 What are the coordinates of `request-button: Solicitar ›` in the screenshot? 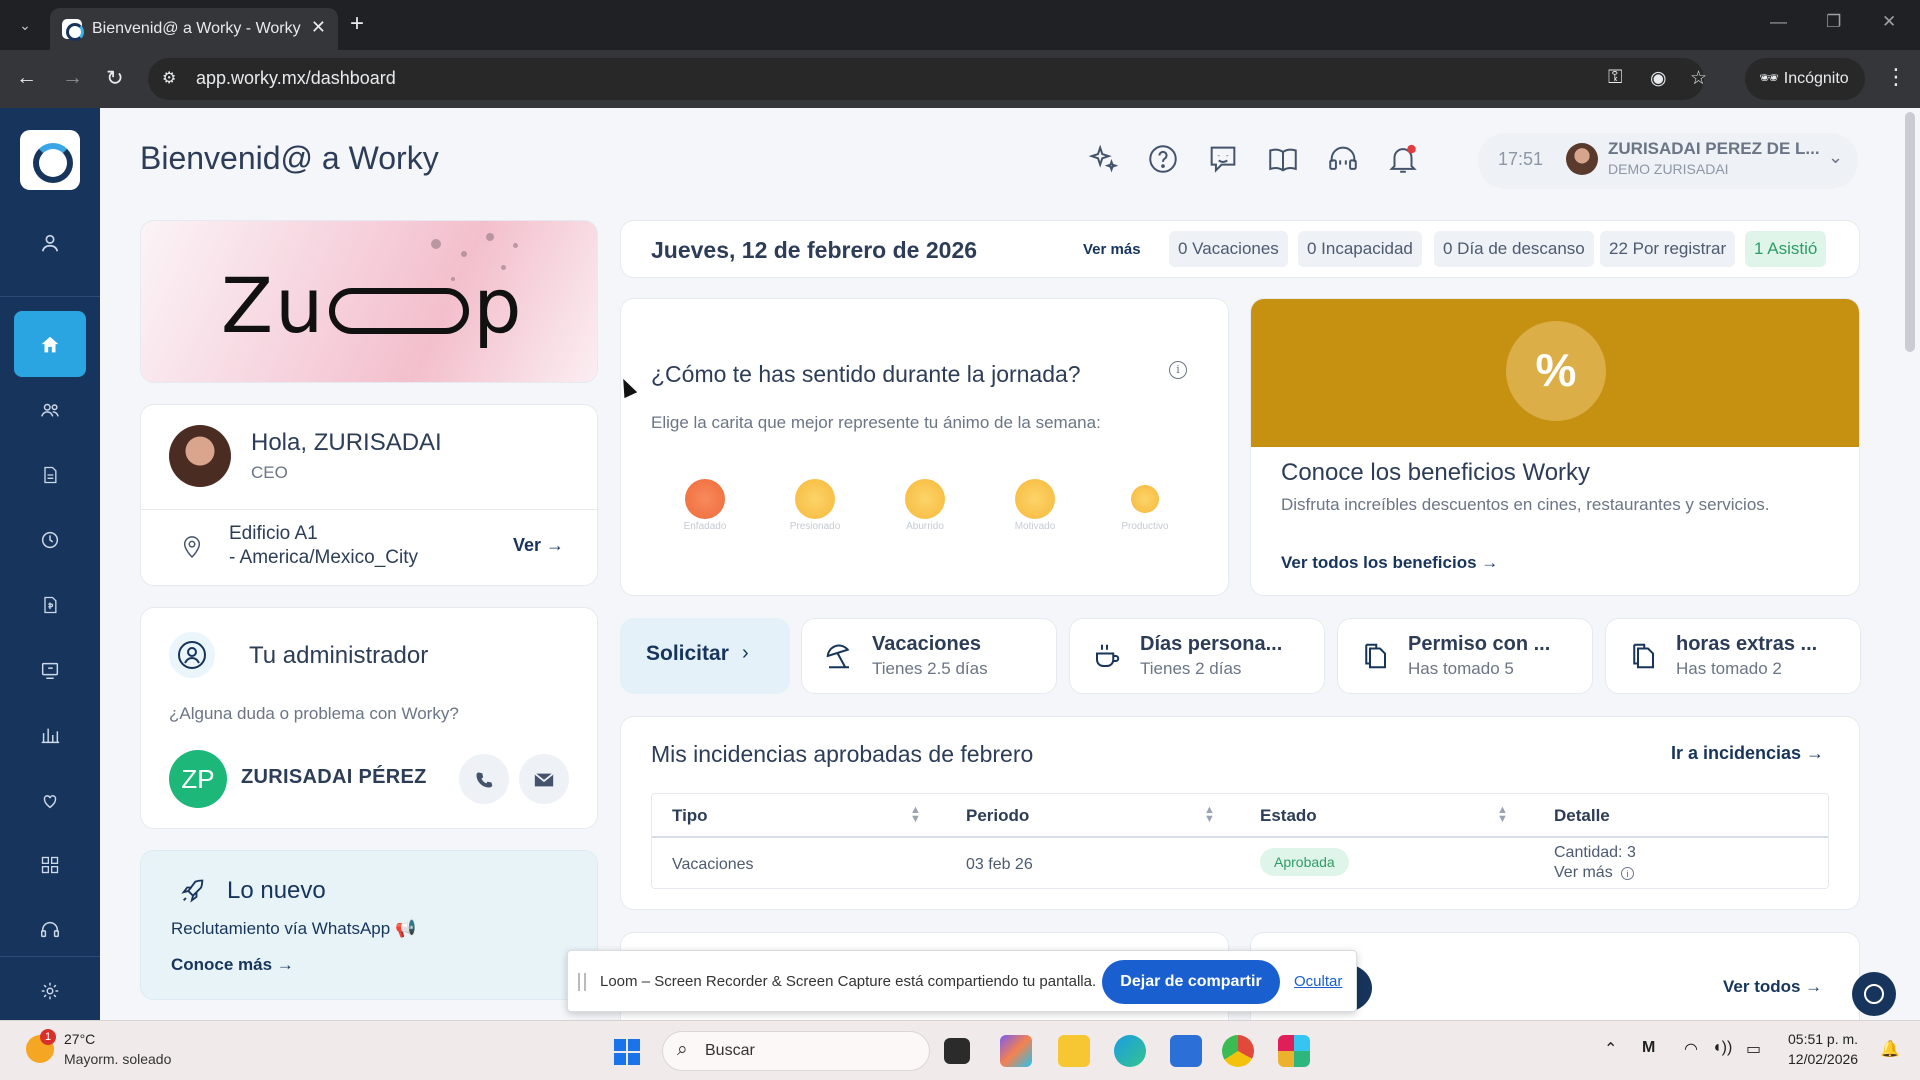 It's located at (705, 656).